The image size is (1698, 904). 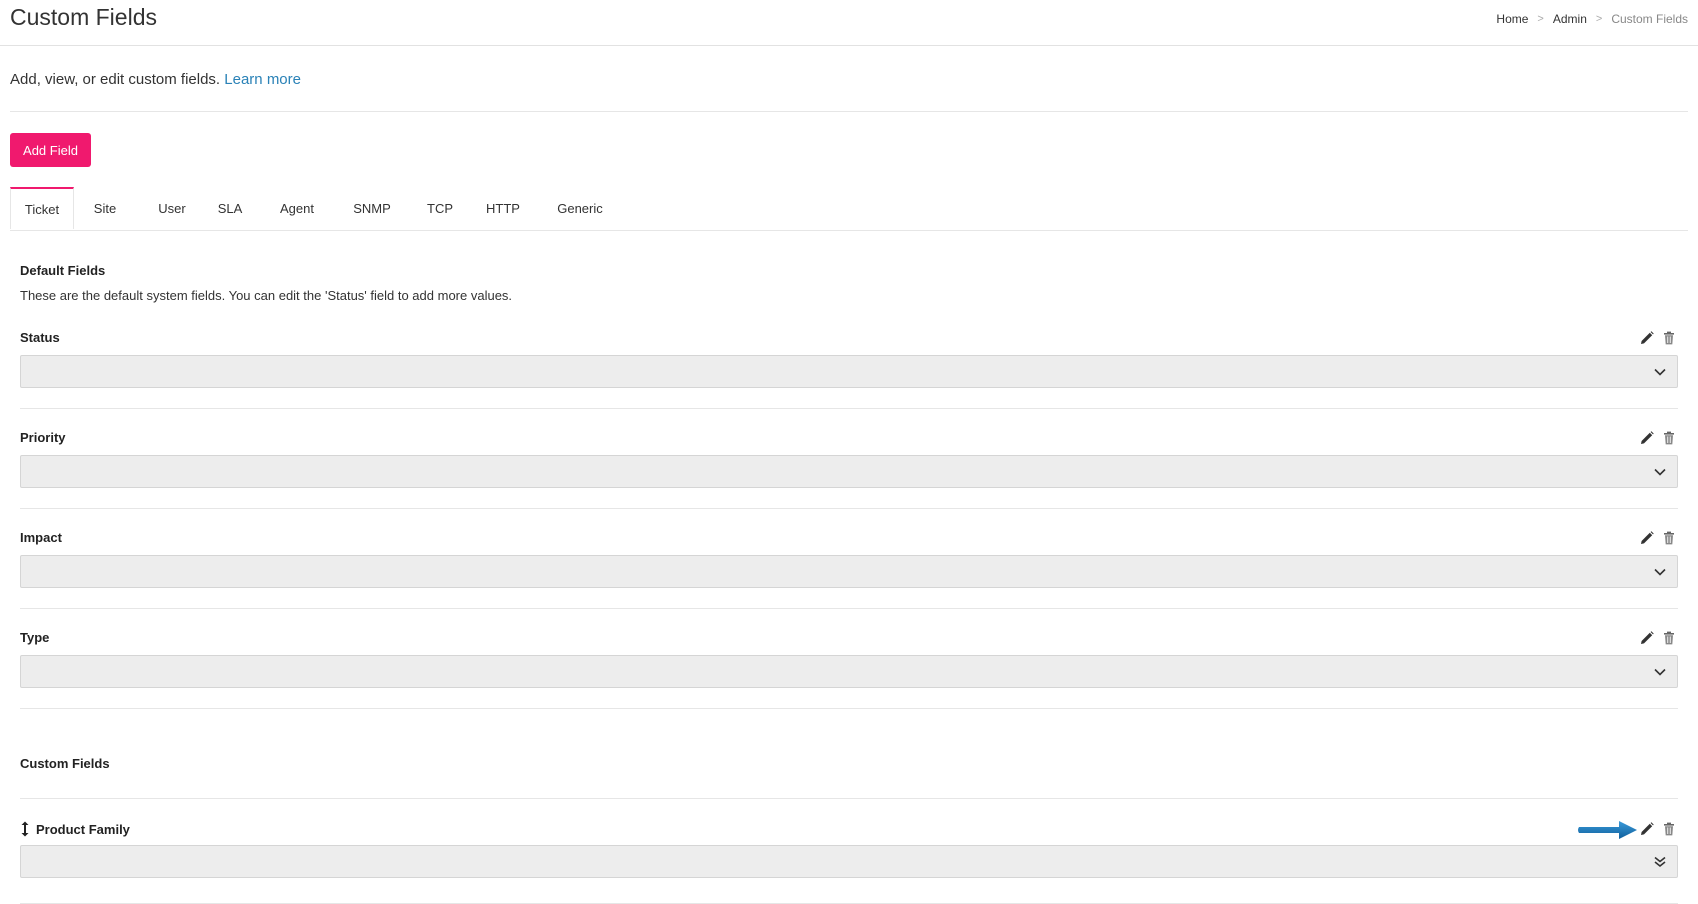 What do you see at coordinates (83, 829) in the screenshot?
I see `product-family-label: Product Family` at bounding box center [83, 829].